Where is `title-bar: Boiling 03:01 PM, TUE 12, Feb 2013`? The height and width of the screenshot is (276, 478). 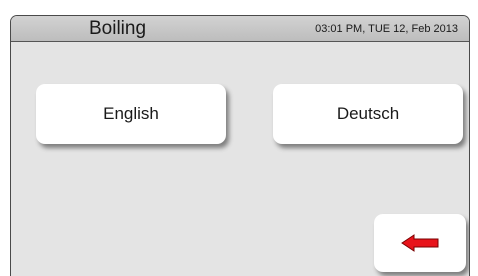 title-bar: Boiling 03:01 PM, TUE 12, Feb 2013 is located at coordinates (240, 29).